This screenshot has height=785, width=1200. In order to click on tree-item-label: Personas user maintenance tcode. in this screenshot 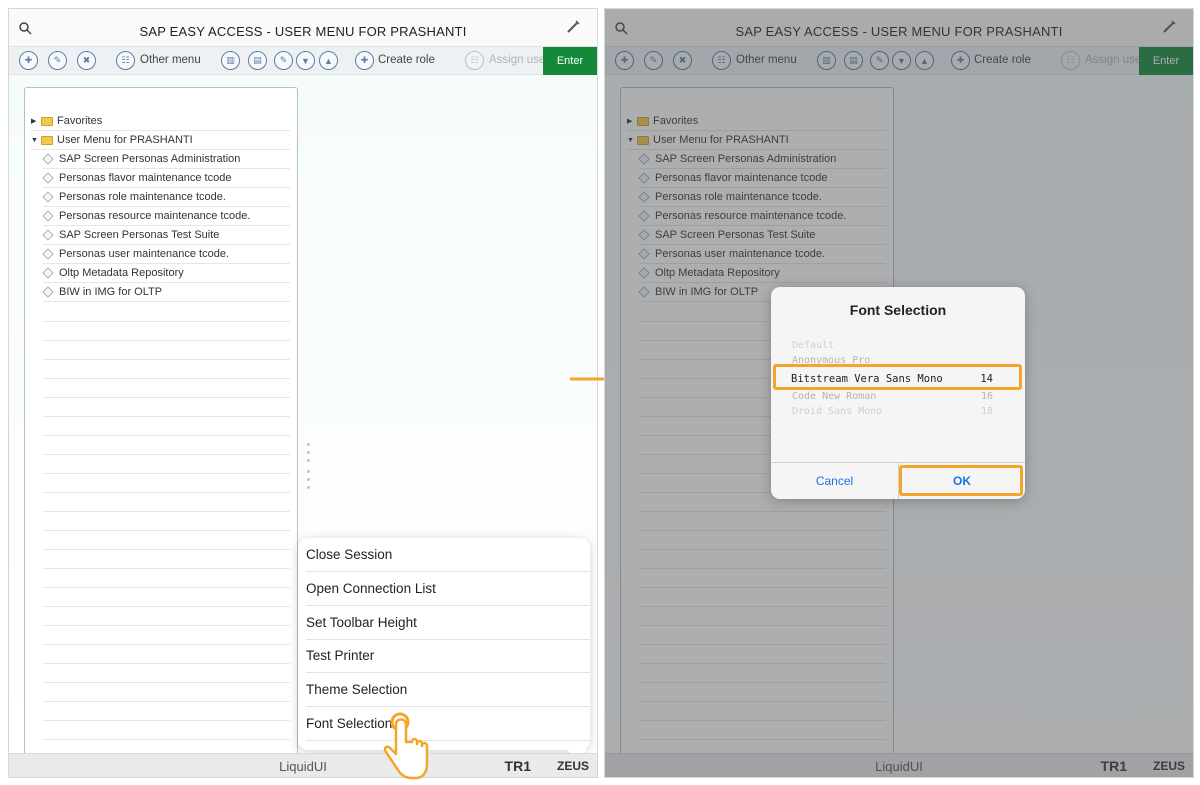, I will do `click(144, 254)`.